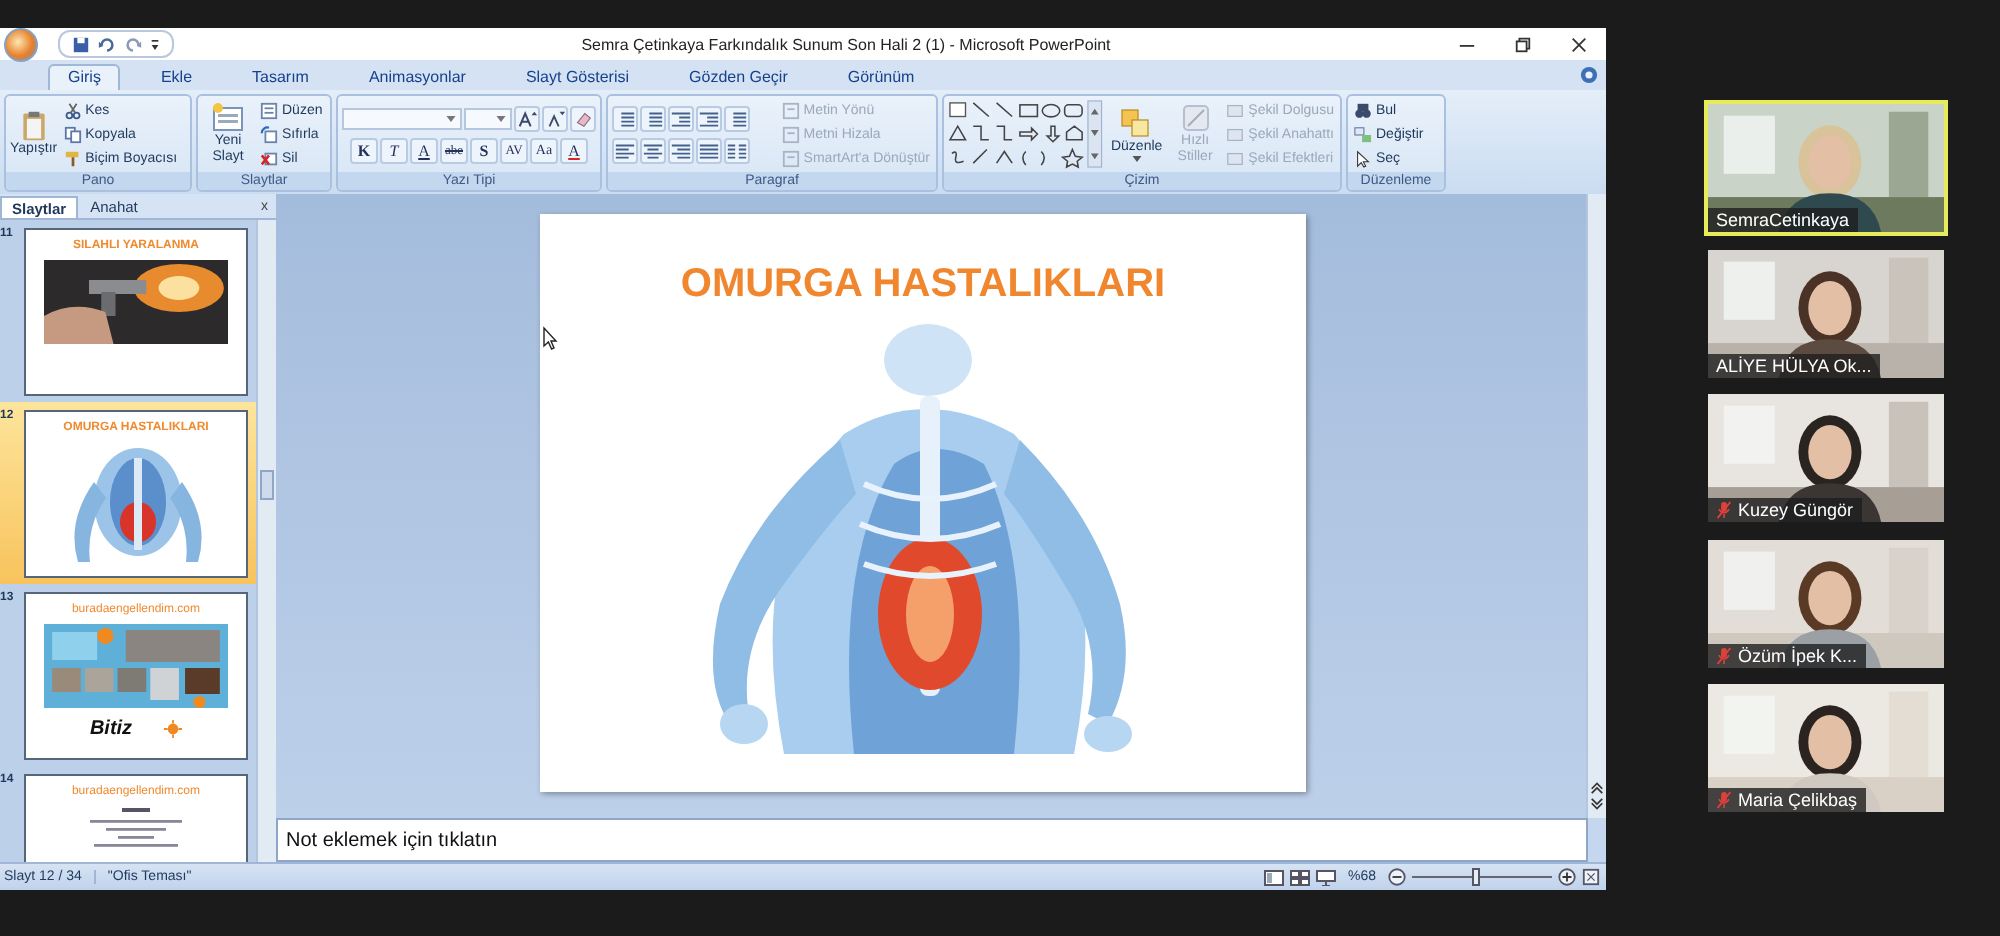  What do you see at coordinates (33, 126) in the screenshot?
I see `clipboard-icon` at bounding box center [33, 126].